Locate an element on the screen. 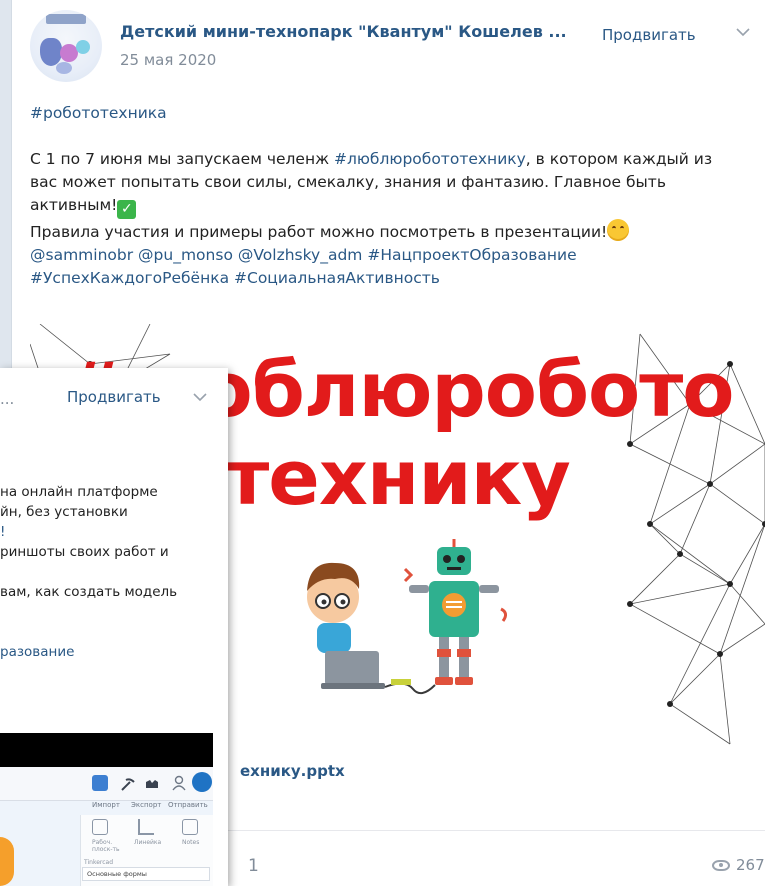 This screenshot has height=886, width=765. shapes-select: Основные формы is located at coordinates (146, 874).